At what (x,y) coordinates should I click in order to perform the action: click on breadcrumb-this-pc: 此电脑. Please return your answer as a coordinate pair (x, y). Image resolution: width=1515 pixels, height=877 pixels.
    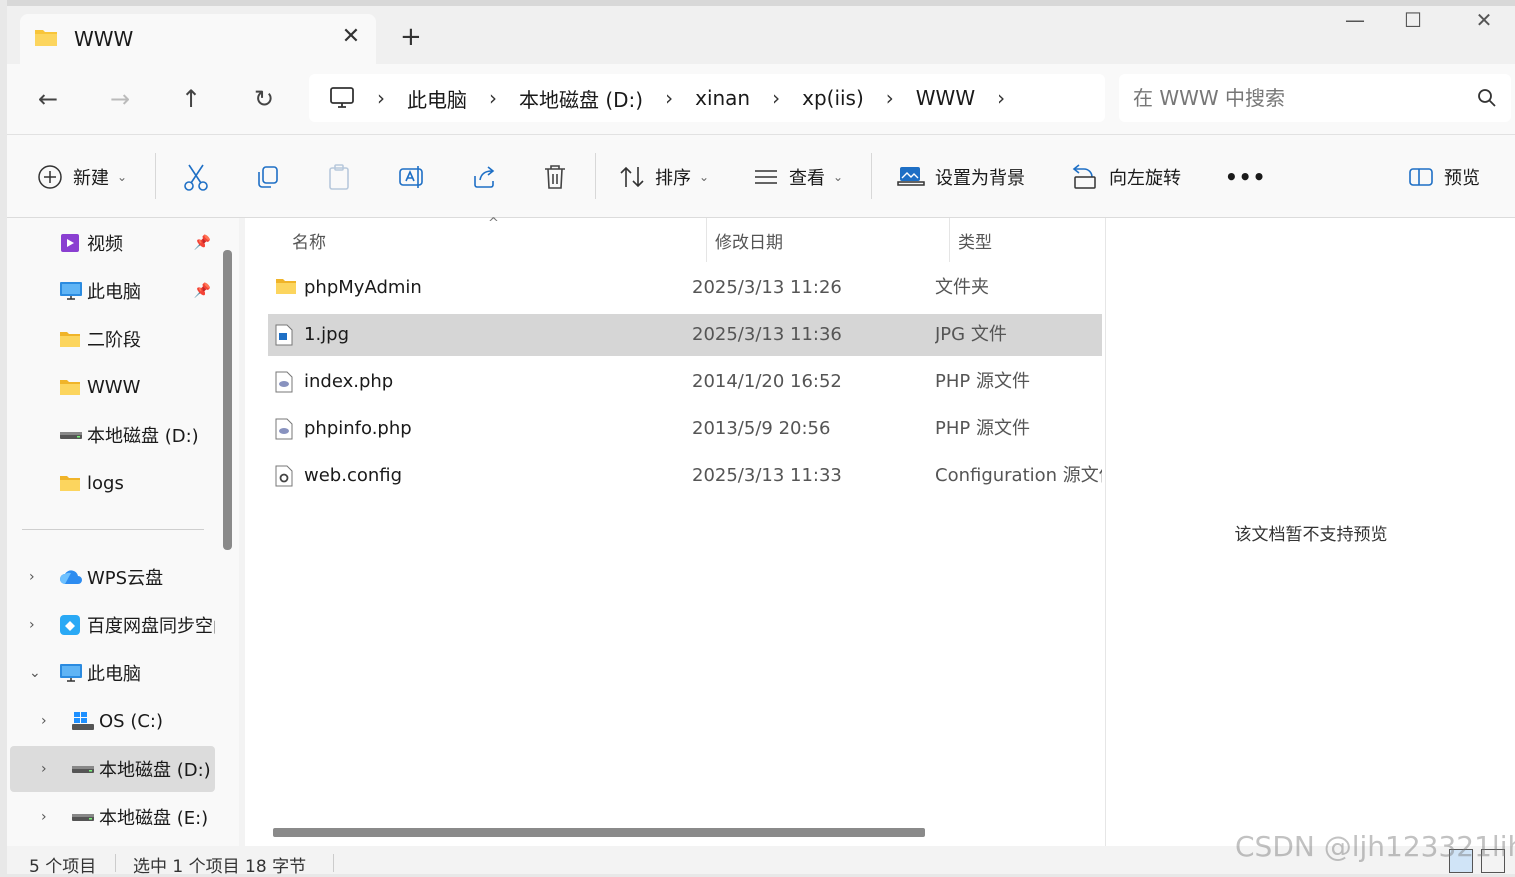
    Looking at the image, I should click on (437, 98).